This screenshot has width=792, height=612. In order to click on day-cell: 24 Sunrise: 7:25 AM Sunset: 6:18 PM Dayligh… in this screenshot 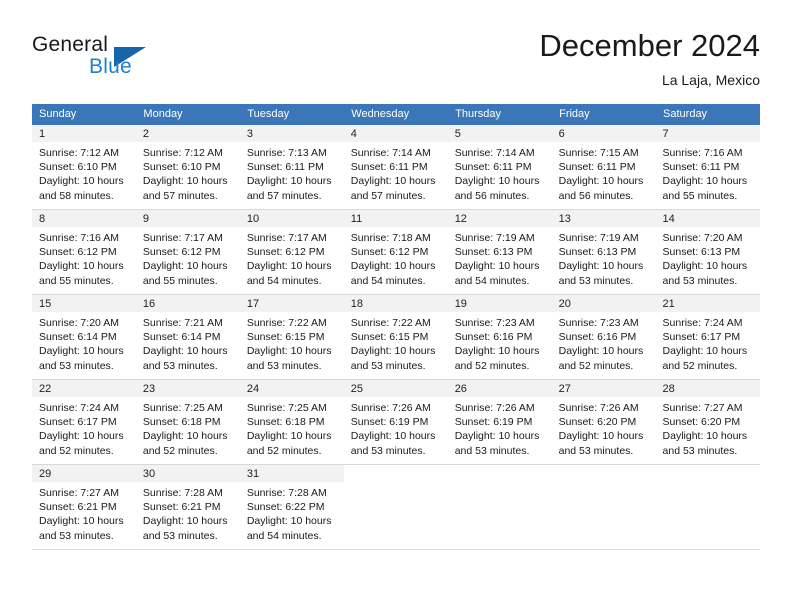, I will do `click(291, 422)`.